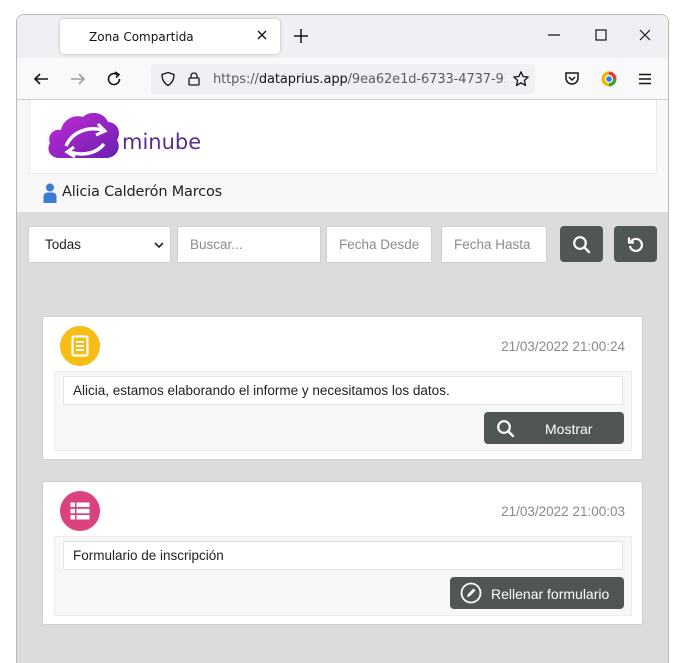 The width and height of the screenshot is (686, 663). I want to click on close-window-icon, so click(645, 35).